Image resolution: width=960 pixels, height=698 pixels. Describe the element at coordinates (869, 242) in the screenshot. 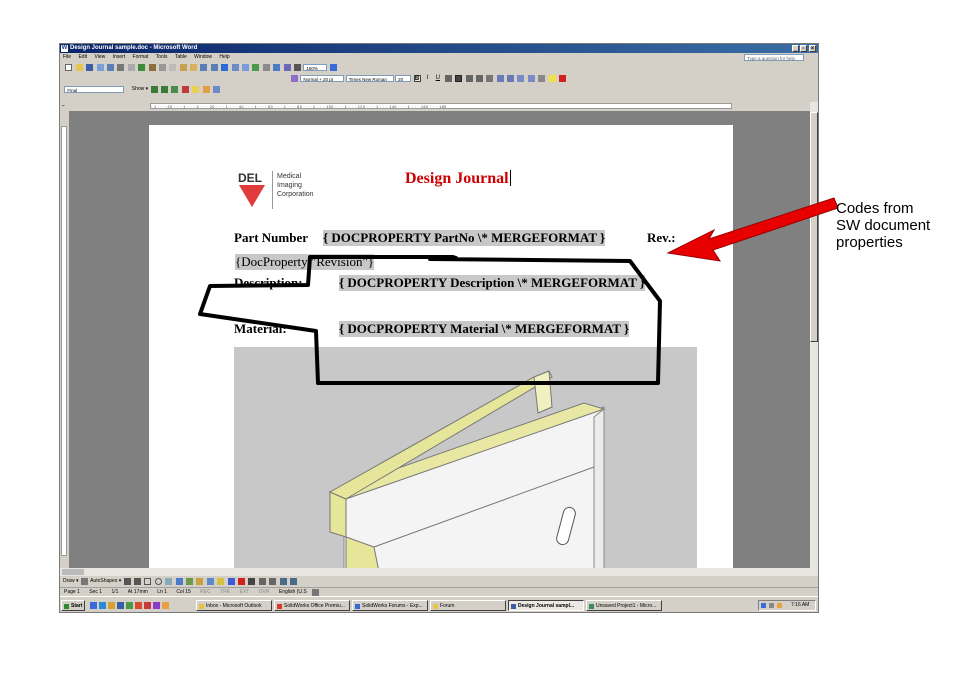

I see `annotation-line-3: properties` at that location.